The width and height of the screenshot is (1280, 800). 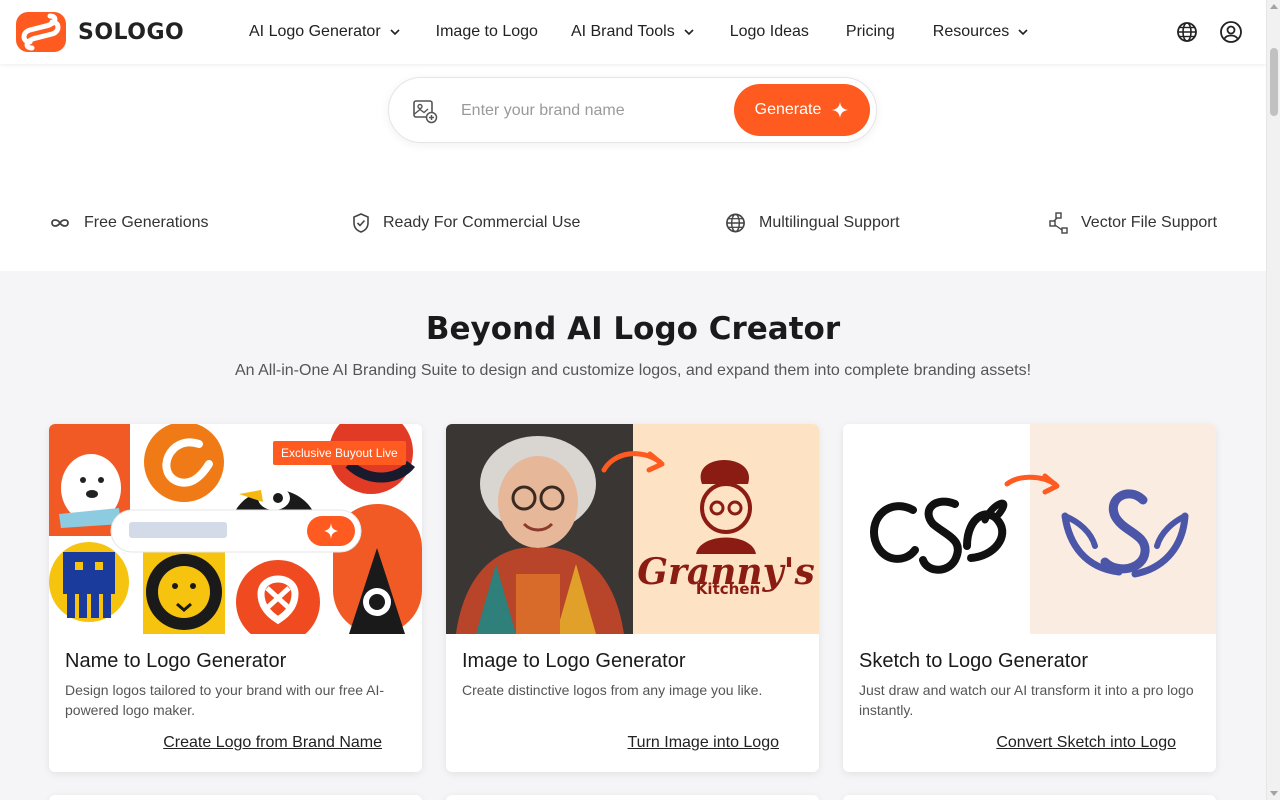 I want to click on generate-button: Generate, so click(x=802, y=110).